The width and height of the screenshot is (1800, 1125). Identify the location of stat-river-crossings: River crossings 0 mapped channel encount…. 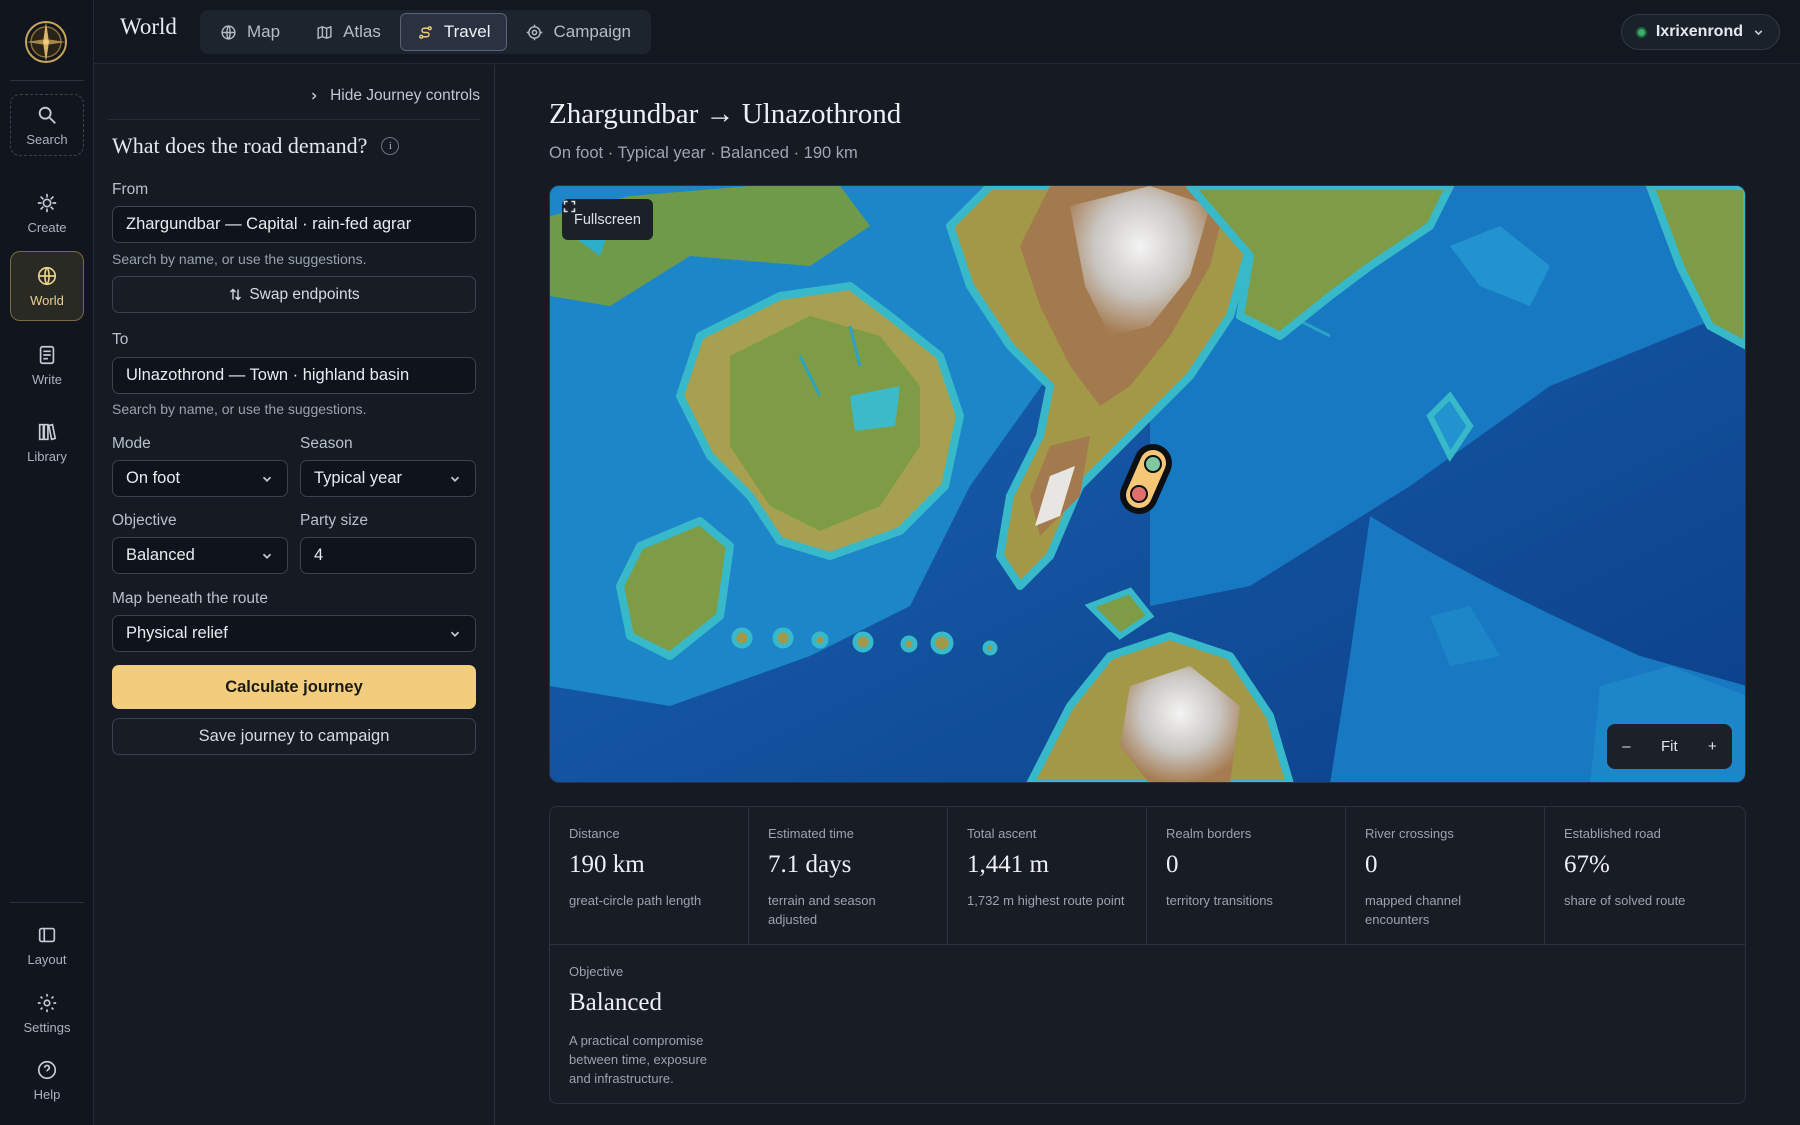
(1445, 876).